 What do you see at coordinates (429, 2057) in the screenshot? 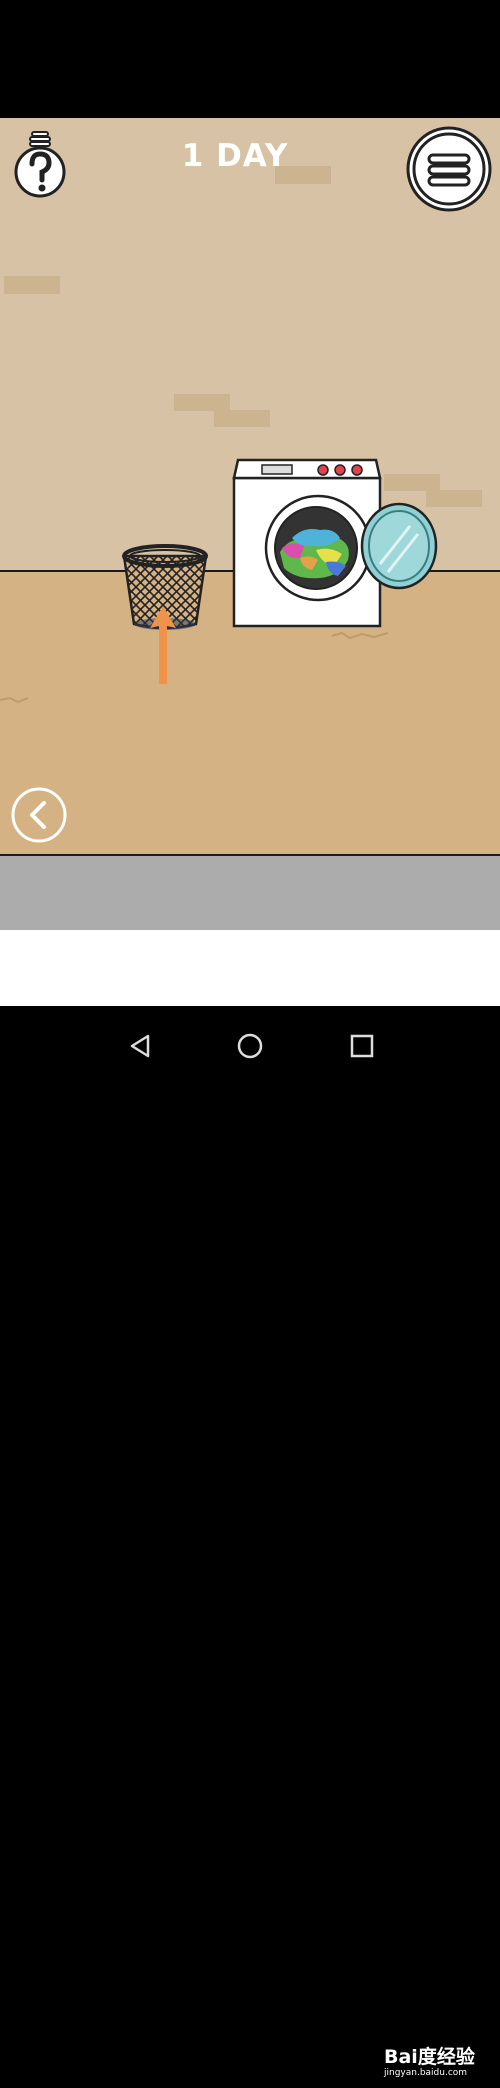
I see `watermark-brand: Bai度经验` at bounding box center [429, 2057].